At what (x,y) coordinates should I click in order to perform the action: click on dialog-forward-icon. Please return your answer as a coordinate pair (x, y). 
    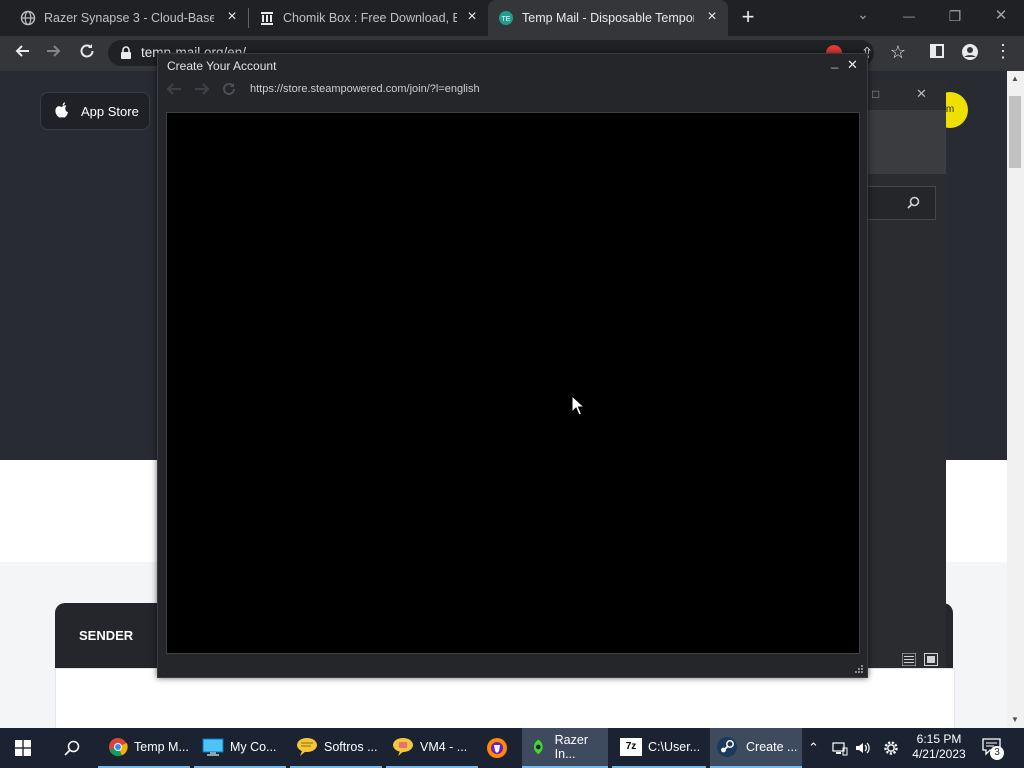
    Looking at the image, I should click on (202, 89).